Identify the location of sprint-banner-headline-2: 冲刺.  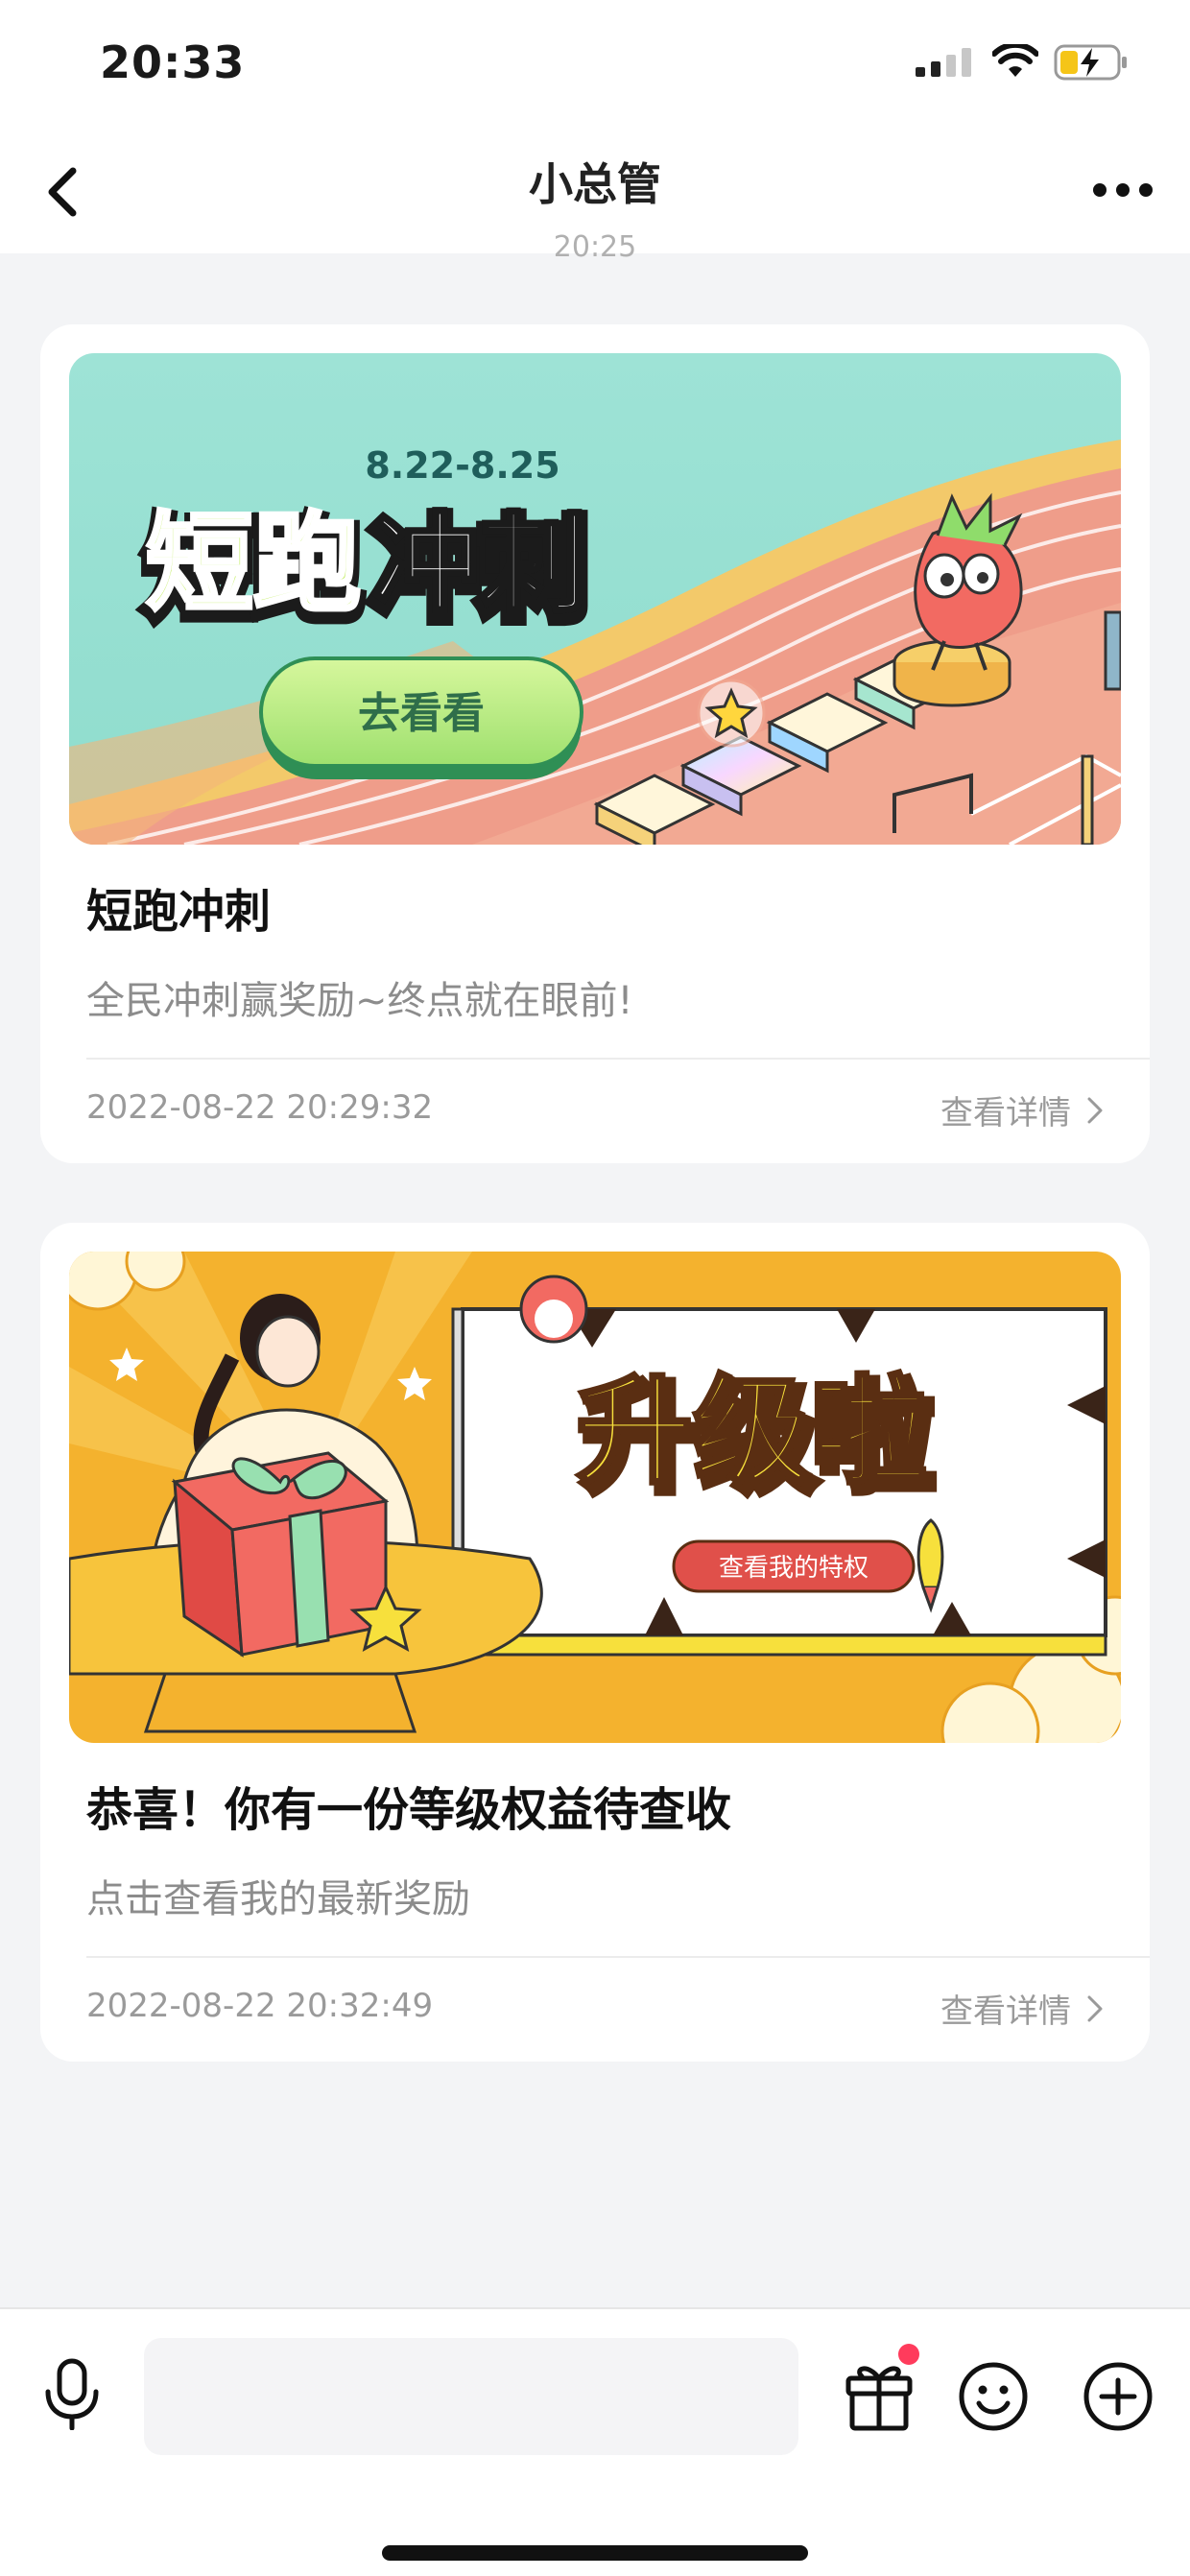
(480, 564).